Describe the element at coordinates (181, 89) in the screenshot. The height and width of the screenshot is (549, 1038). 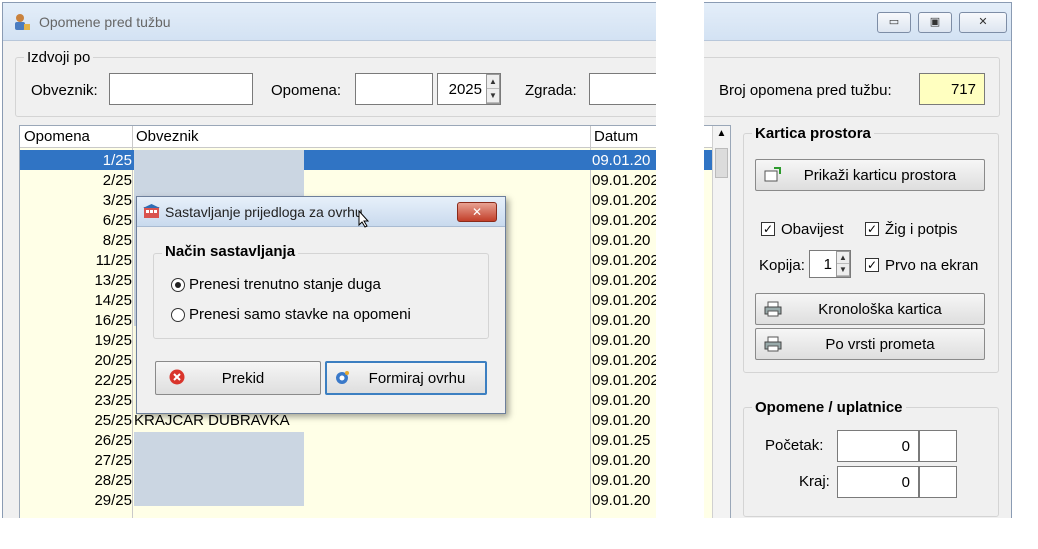
I see `obveznik-input` at that location.